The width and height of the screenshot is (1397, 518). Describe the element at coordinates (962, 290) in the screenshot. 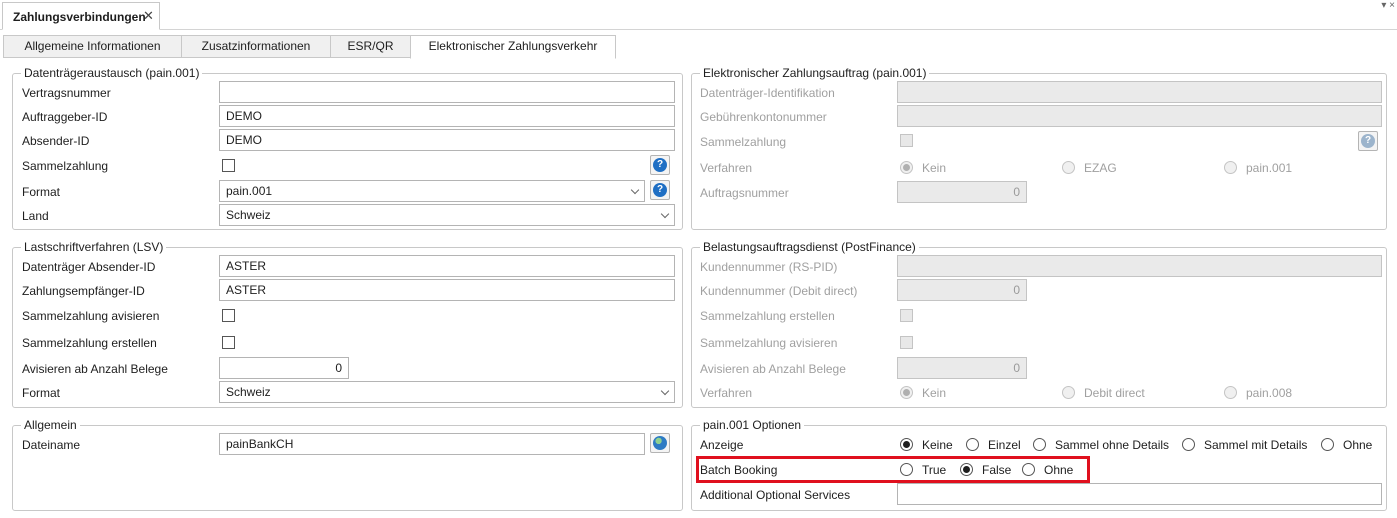

I see `kundennummer-debit-direct-field: 0` at that location.